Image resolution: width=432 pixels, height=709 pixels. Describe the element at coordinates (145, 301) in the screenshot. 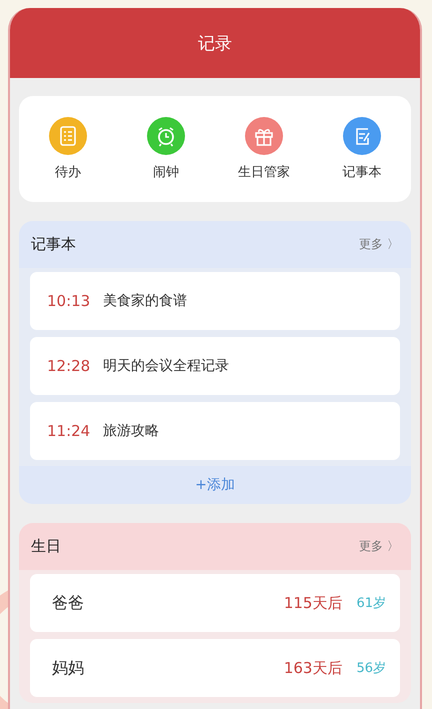

I see `note-title: 美食家的食谱` at that location.